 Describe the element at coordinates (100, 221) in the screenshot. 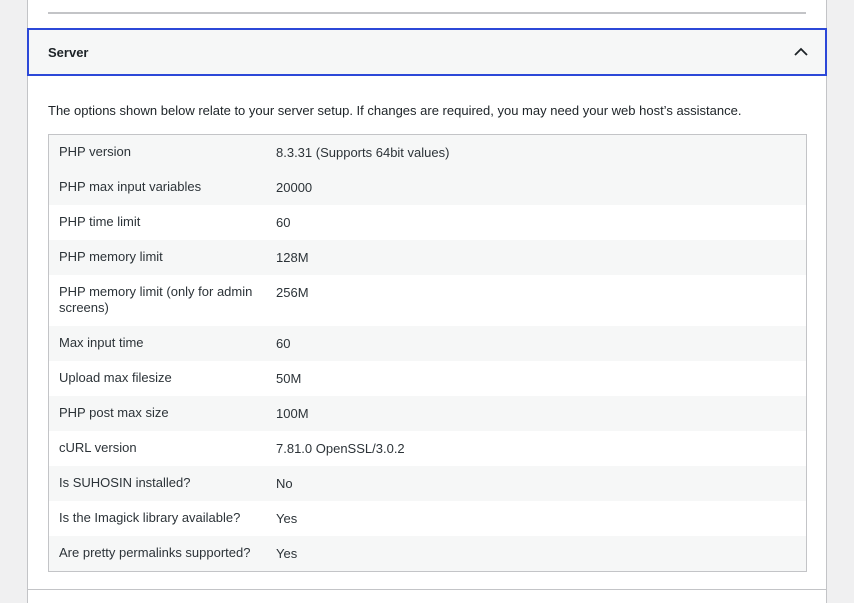

I see `row-label: PHP time limit` at that location.